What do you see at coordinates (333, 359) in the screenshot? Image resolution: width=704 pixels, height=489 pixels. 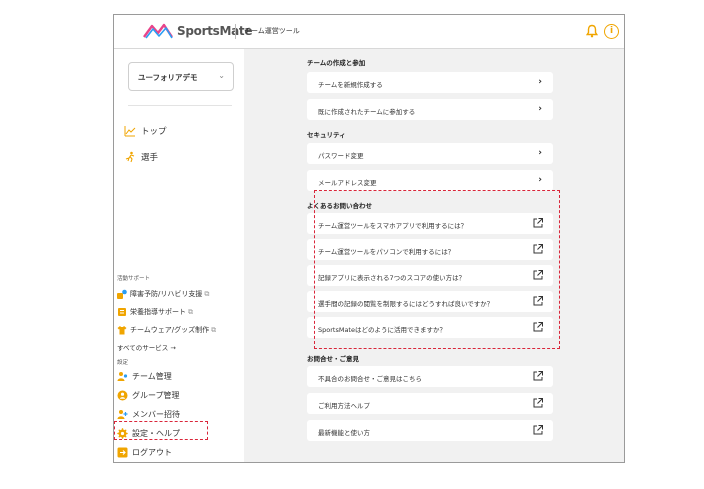 I see `contact-section-heading: お問合せ・ご意見` at bounding box center [333, 359].